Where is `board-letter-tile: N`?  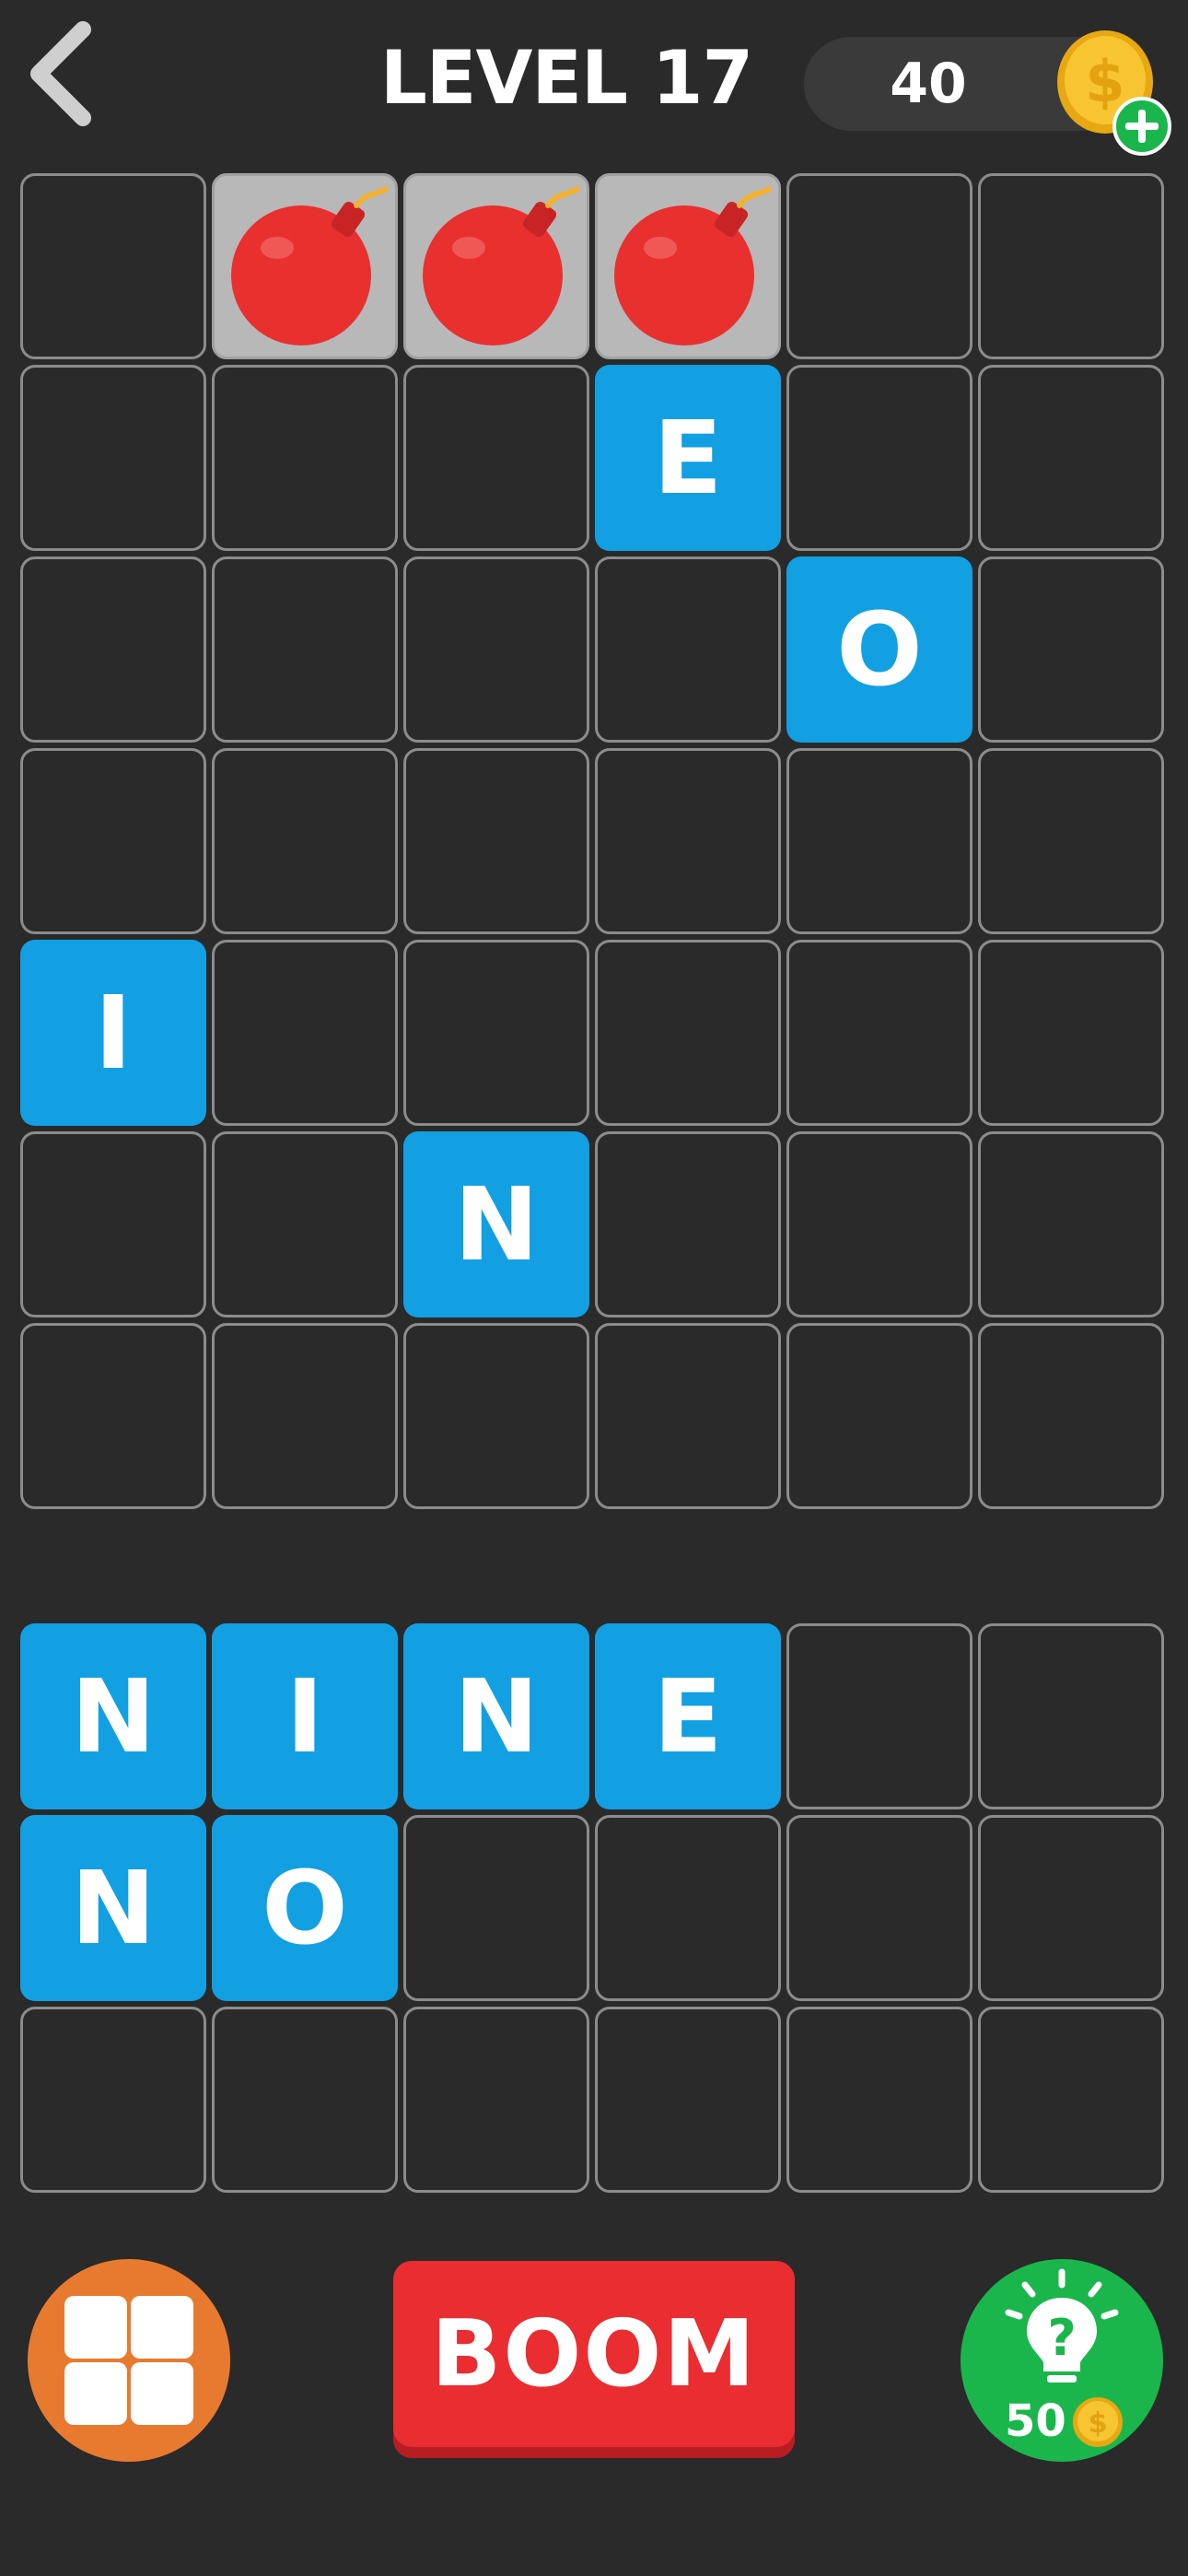
board-letter-tile: N is located at coordinates (496, 1224).